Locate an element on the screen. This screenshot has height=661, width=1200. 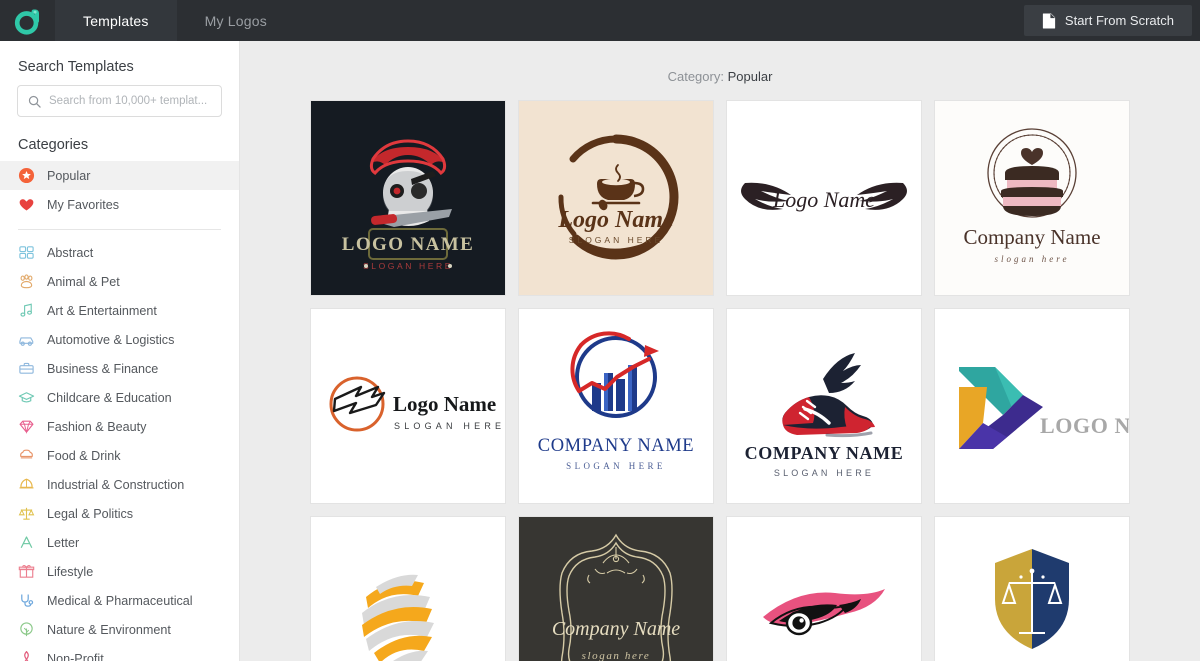
sidebar-item-childcare-education-label: Childcare & Education is located at coordinates (109, 397).